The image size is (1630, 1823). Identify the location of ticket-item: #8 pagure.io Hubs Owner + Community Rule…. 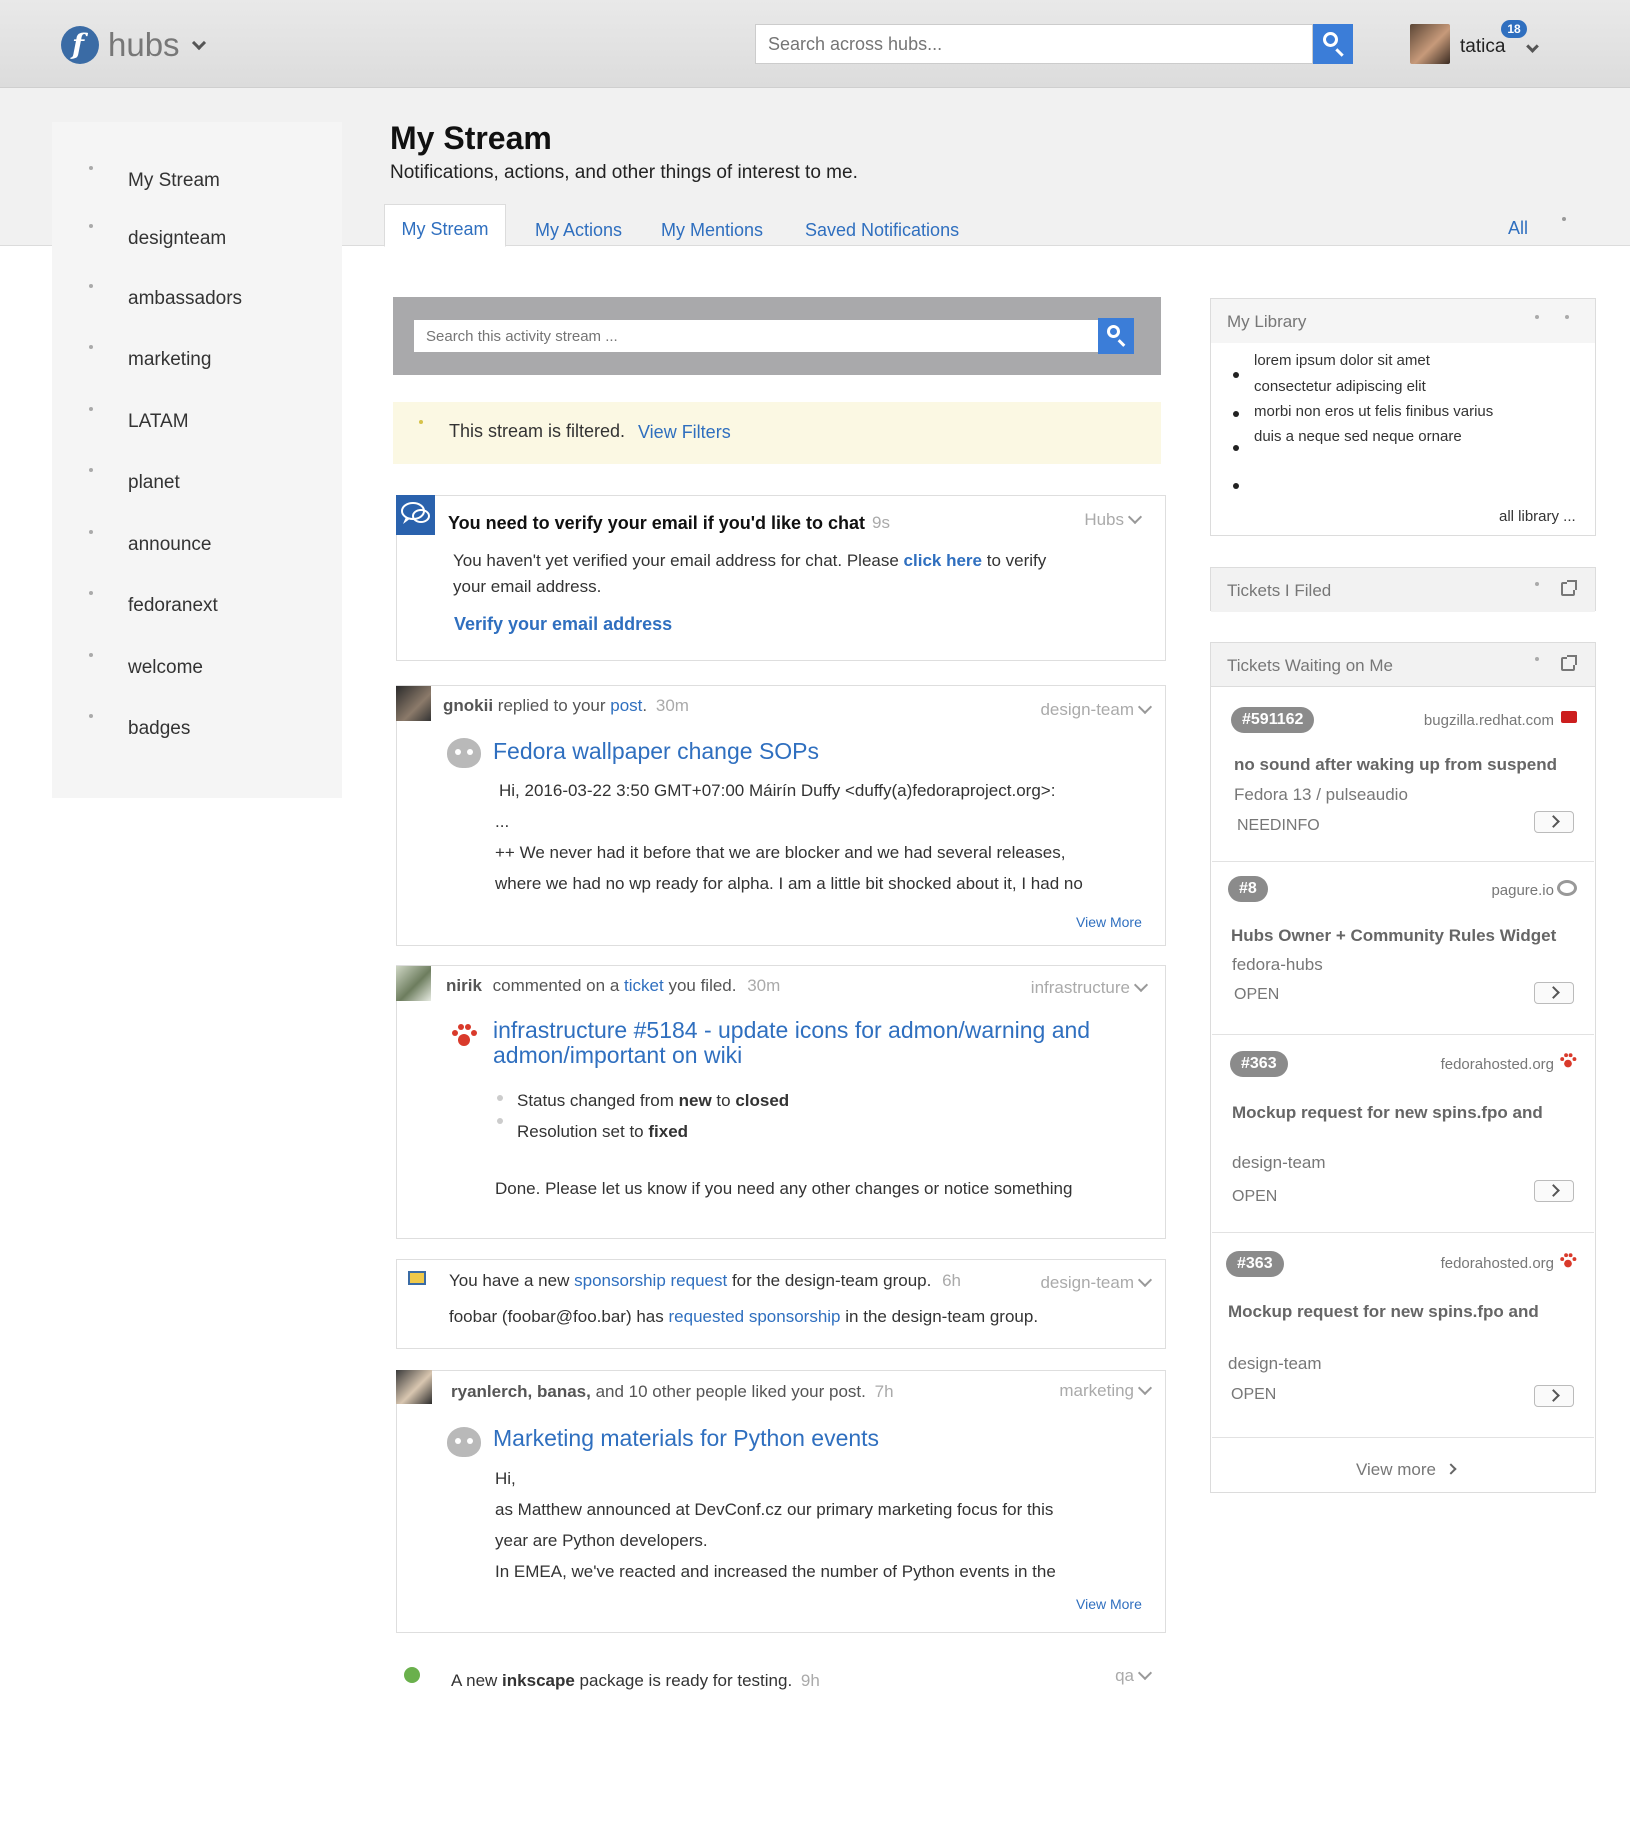
(1403, 948).